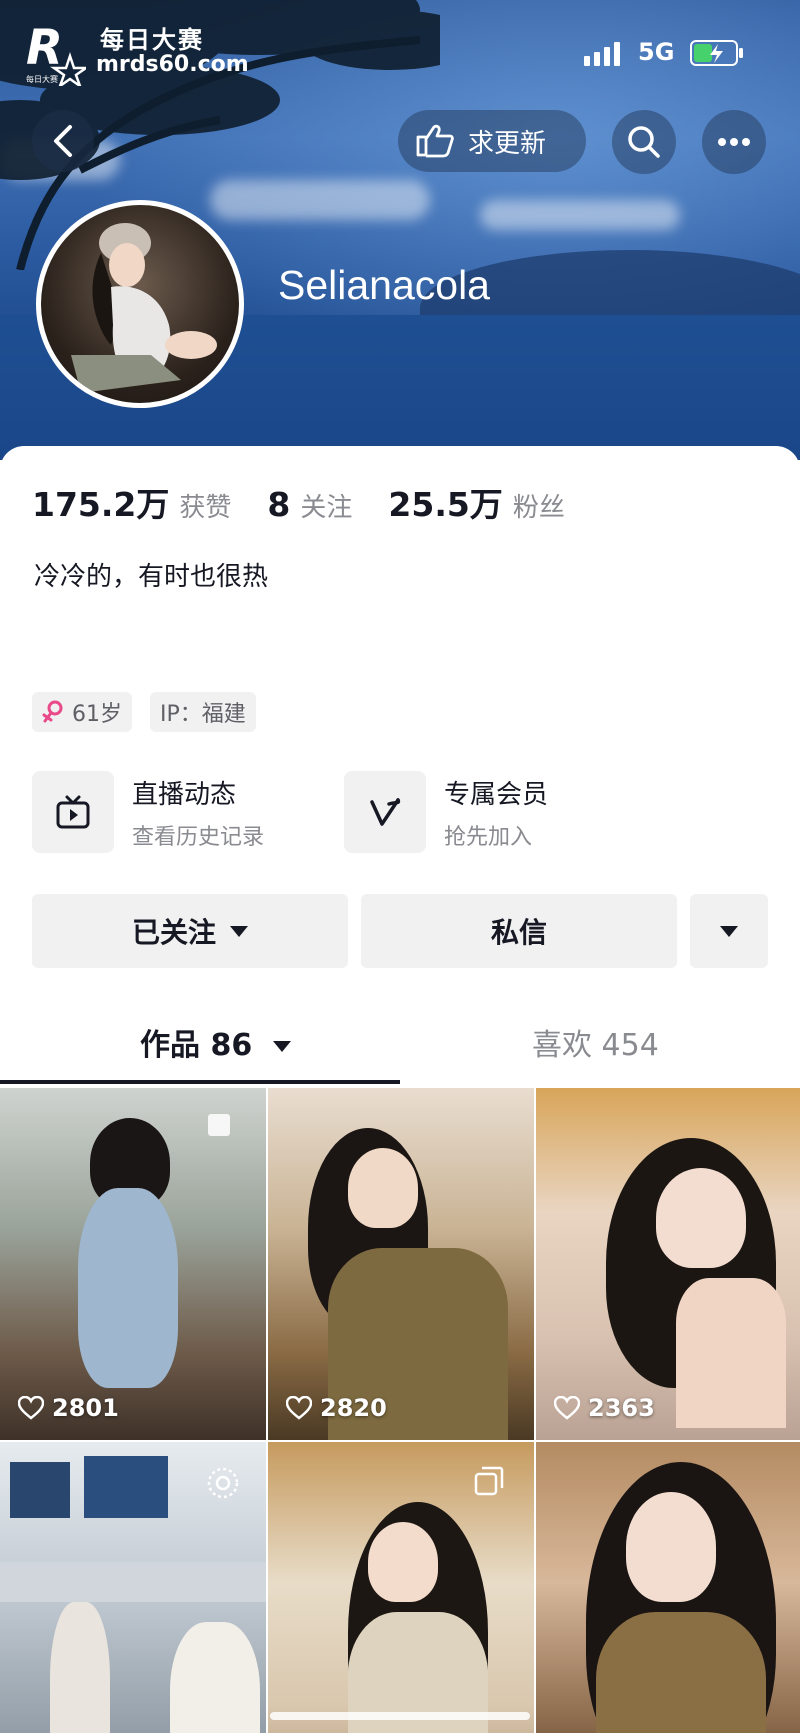 The image size is (800, 1733). I want to click on likes-count: 175.2万, so click(101, 504).